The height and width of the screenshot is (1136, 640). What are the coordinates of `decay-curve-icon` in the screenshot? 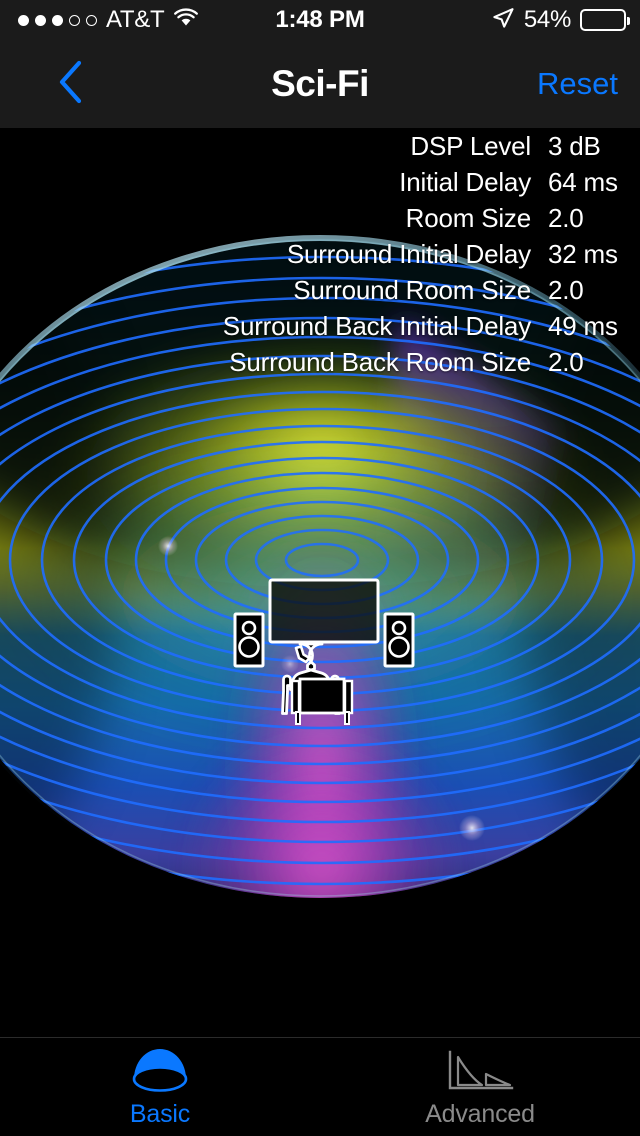 It's located at (480, 1071).